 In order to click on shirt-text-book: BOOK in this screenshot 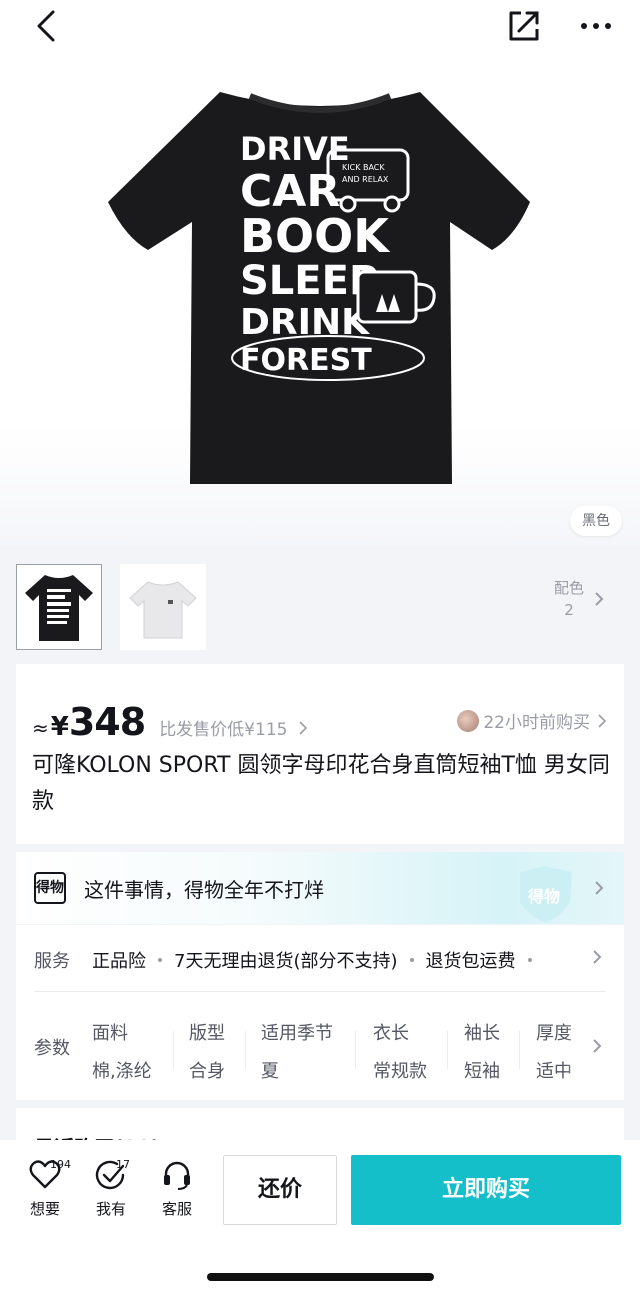, I will do `click(315, 236)`.